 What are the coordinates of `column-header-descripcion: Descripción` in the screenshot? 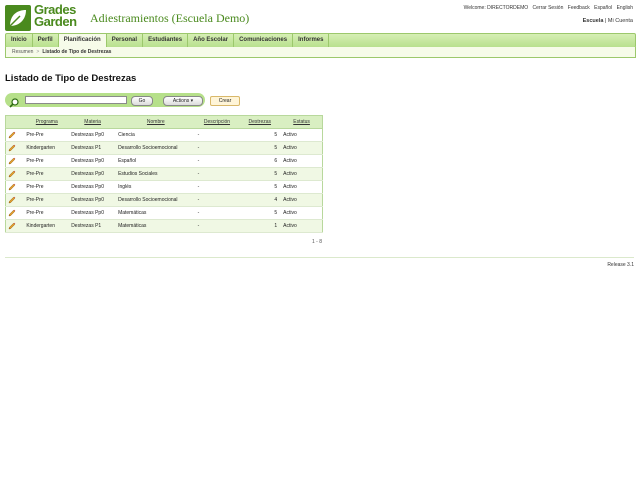 It's located at (217, 122).